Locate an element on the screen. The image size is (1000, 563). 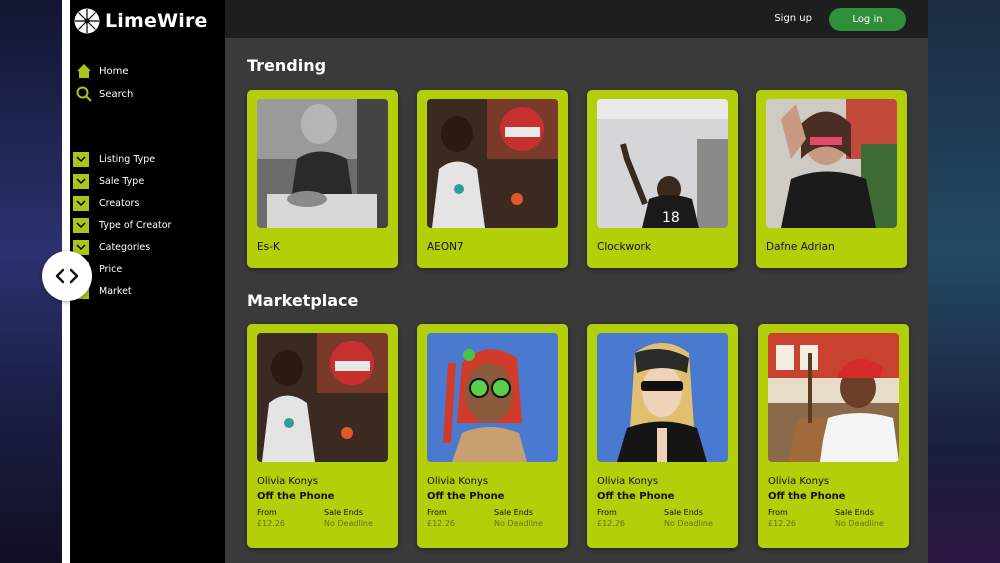
filter-categories: Categories is located at coordinates (111, 247).